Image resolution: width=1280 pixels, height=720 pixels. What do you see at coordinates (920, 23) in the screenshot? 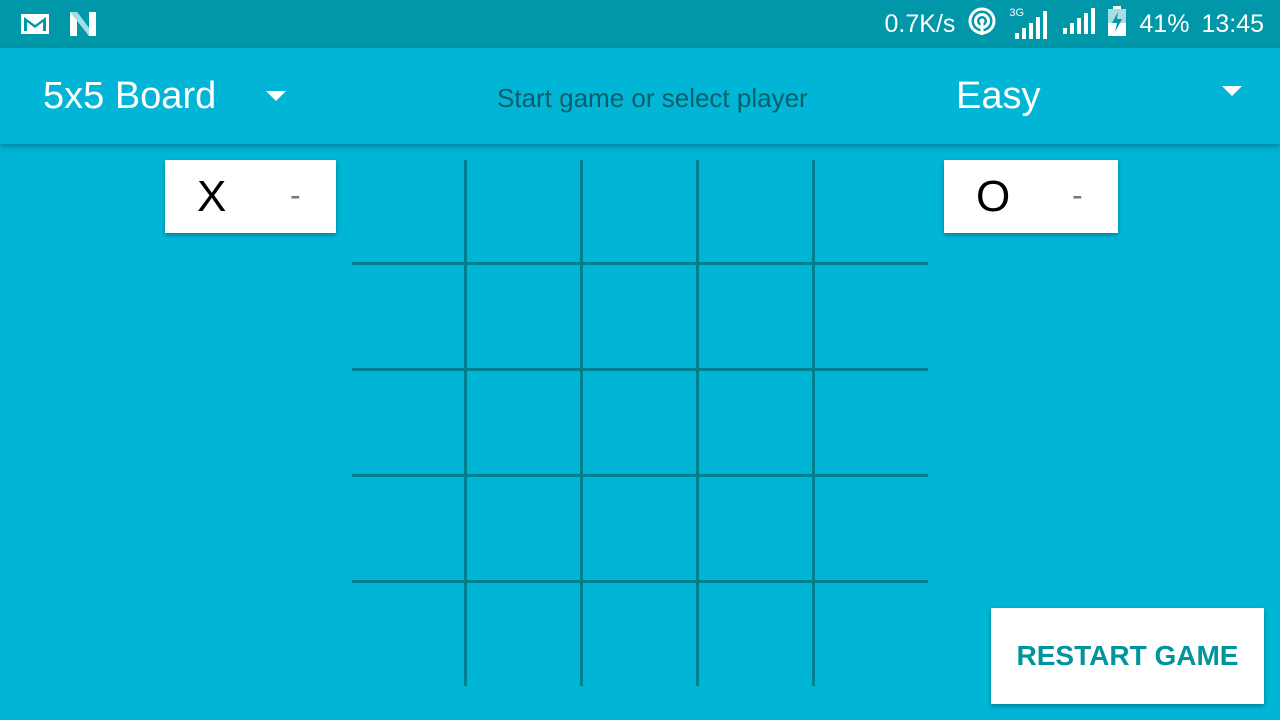
I see `network-speed: 0.7K/s` at bounding box center [920, 23].